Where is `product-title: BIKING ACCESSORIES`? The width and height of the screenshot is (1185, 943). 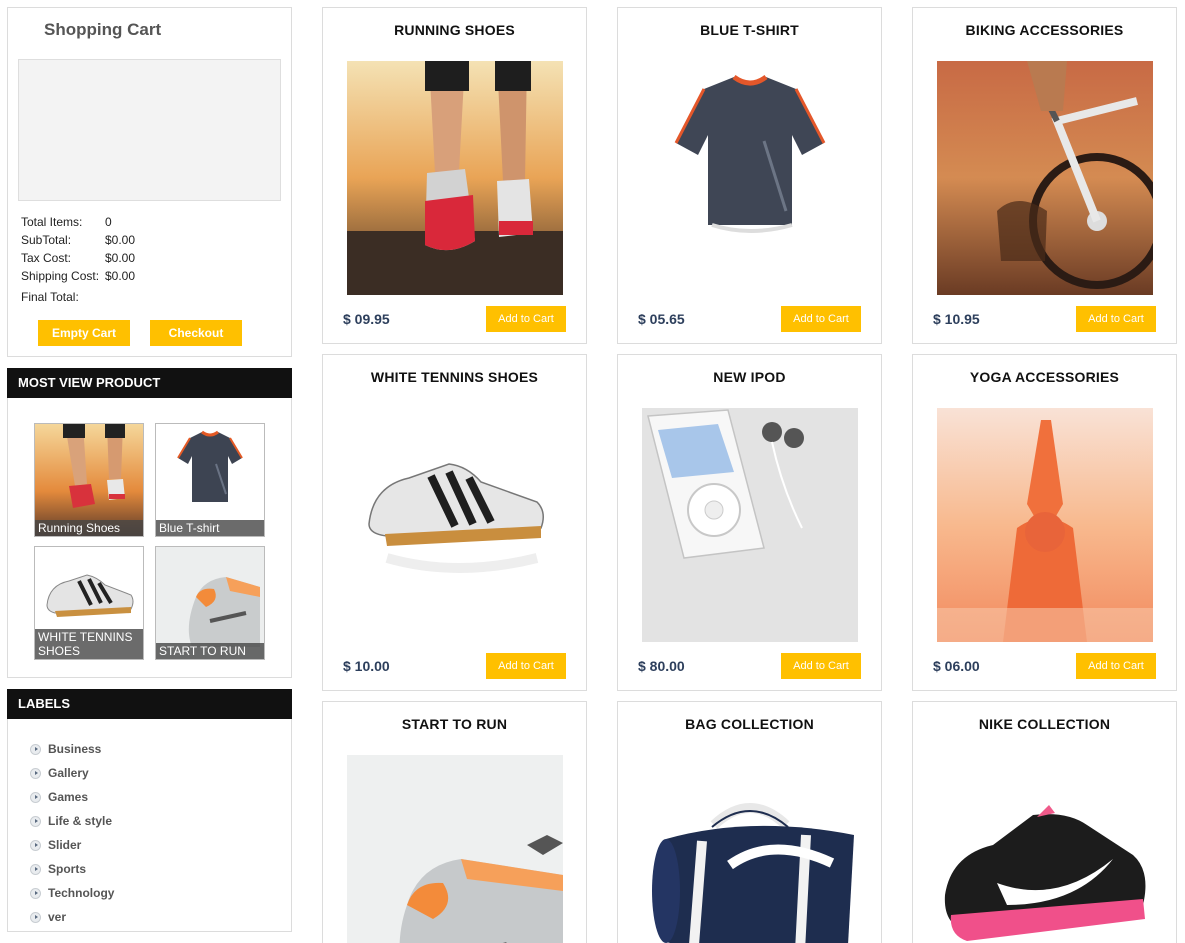
product-title: BIKING ACCESSORIES is located at coordinates (1044, 30).